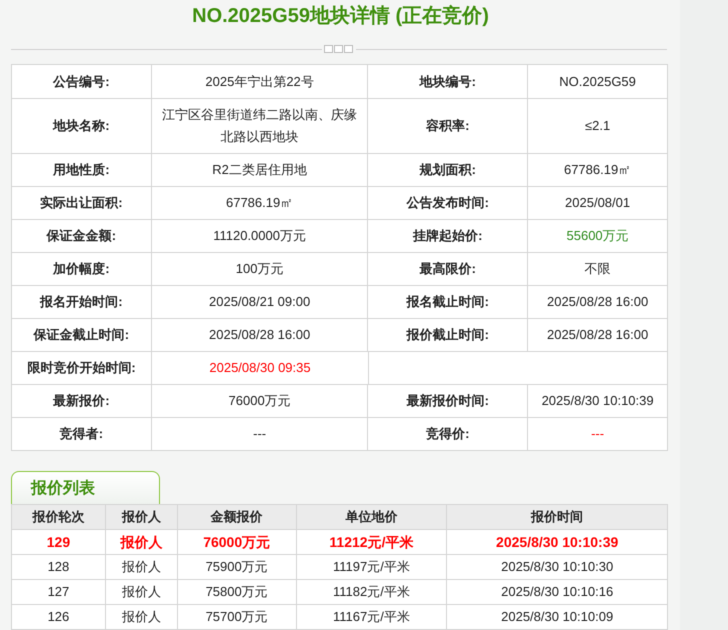 This screenshot has height=630, width=728. Describe the element at coordinates (556, 592) in the screenshot. I see `table-cell: 2025/8/30 10:10:16` at that location.